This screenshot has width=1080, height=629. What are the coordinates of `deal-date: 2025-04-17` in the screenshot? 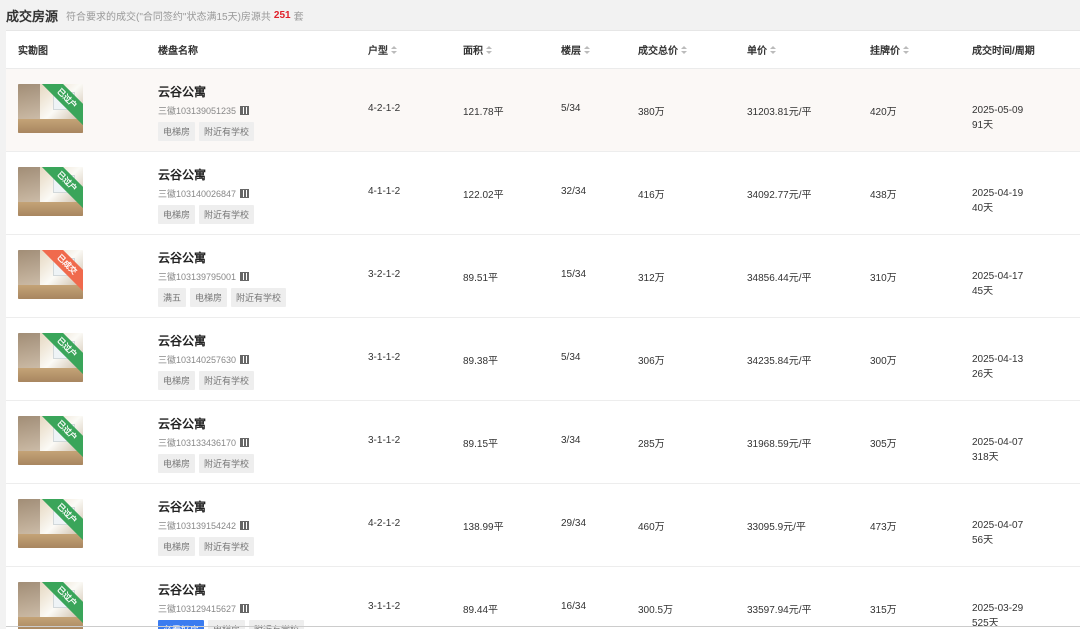 It's located at (998, 276).